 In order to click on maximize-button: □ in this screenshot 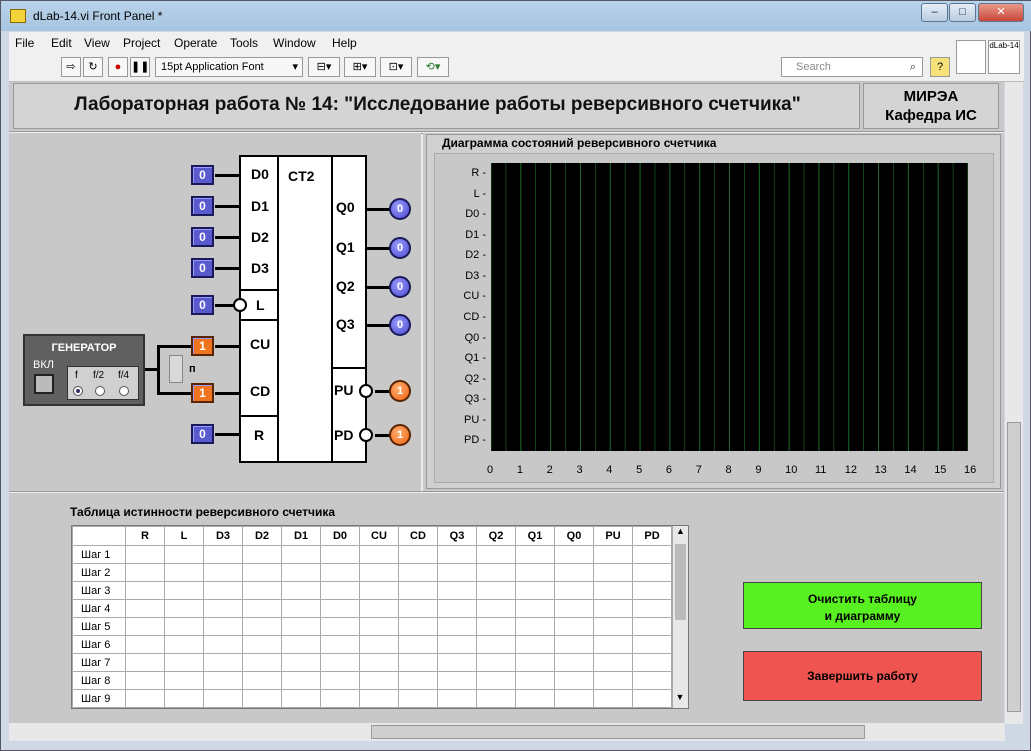, I will do `click(962, 12)`.